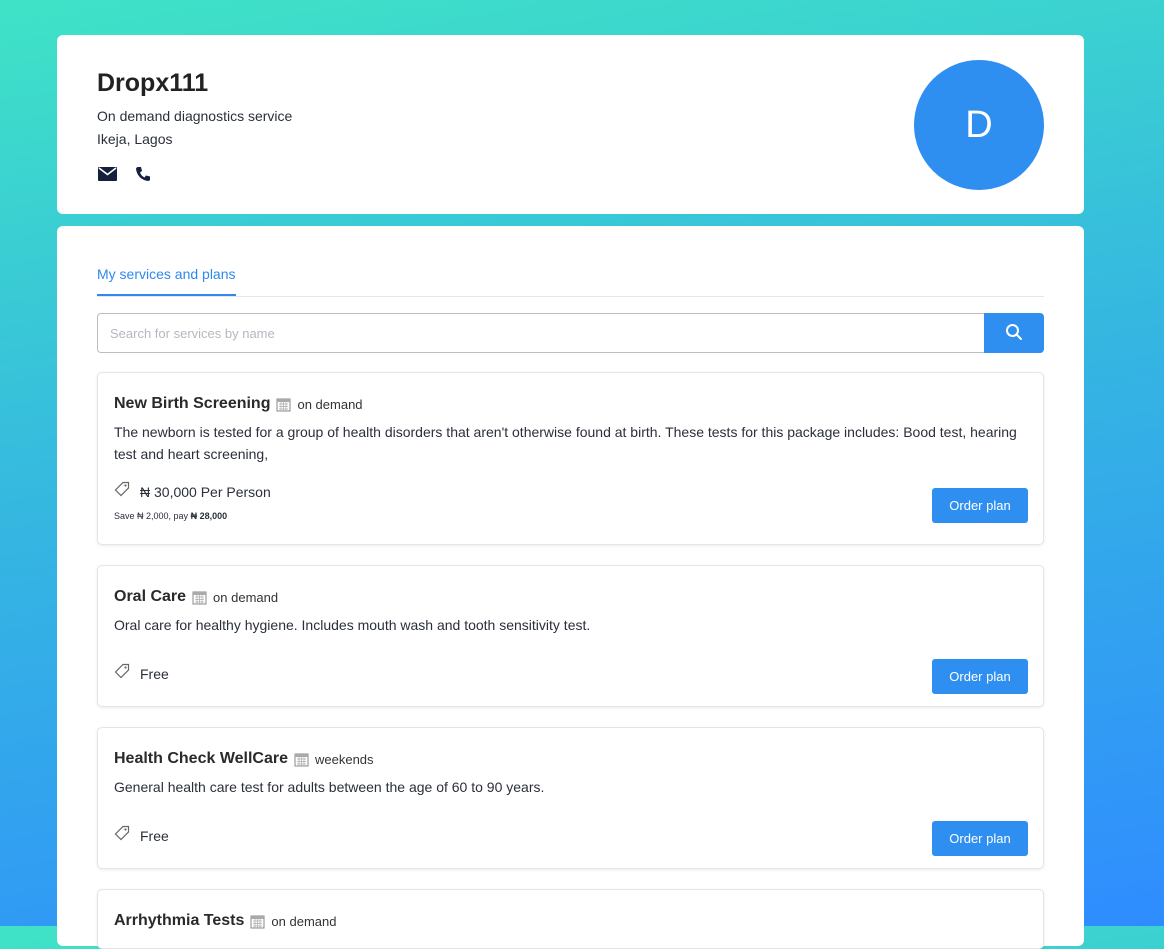 This screenshot has height=949, width=1164. Describe the element at coordinates (201, 758) in the screenshot. I see `service-title: Health Check WellCare` at that location.